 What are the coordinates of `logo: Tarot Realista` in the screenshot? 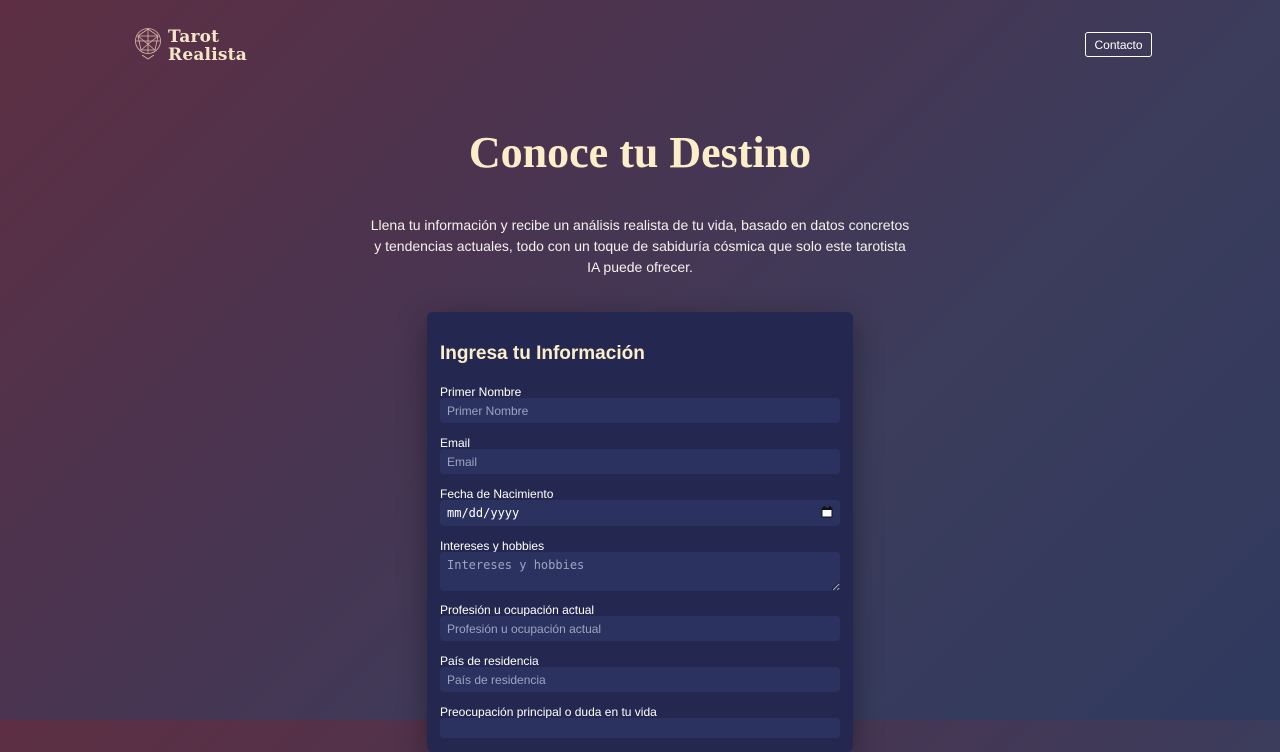 It's located at (190, 45).